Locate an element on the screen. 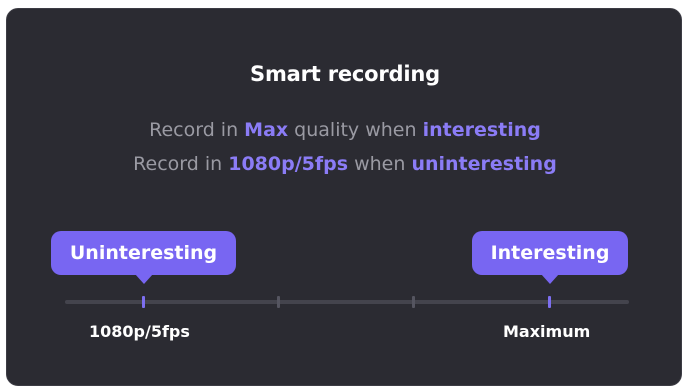 This screenshot has height=386, width=682. description-line-interesting: Record in Max quality when interesting is located at coordinates (344, 130).